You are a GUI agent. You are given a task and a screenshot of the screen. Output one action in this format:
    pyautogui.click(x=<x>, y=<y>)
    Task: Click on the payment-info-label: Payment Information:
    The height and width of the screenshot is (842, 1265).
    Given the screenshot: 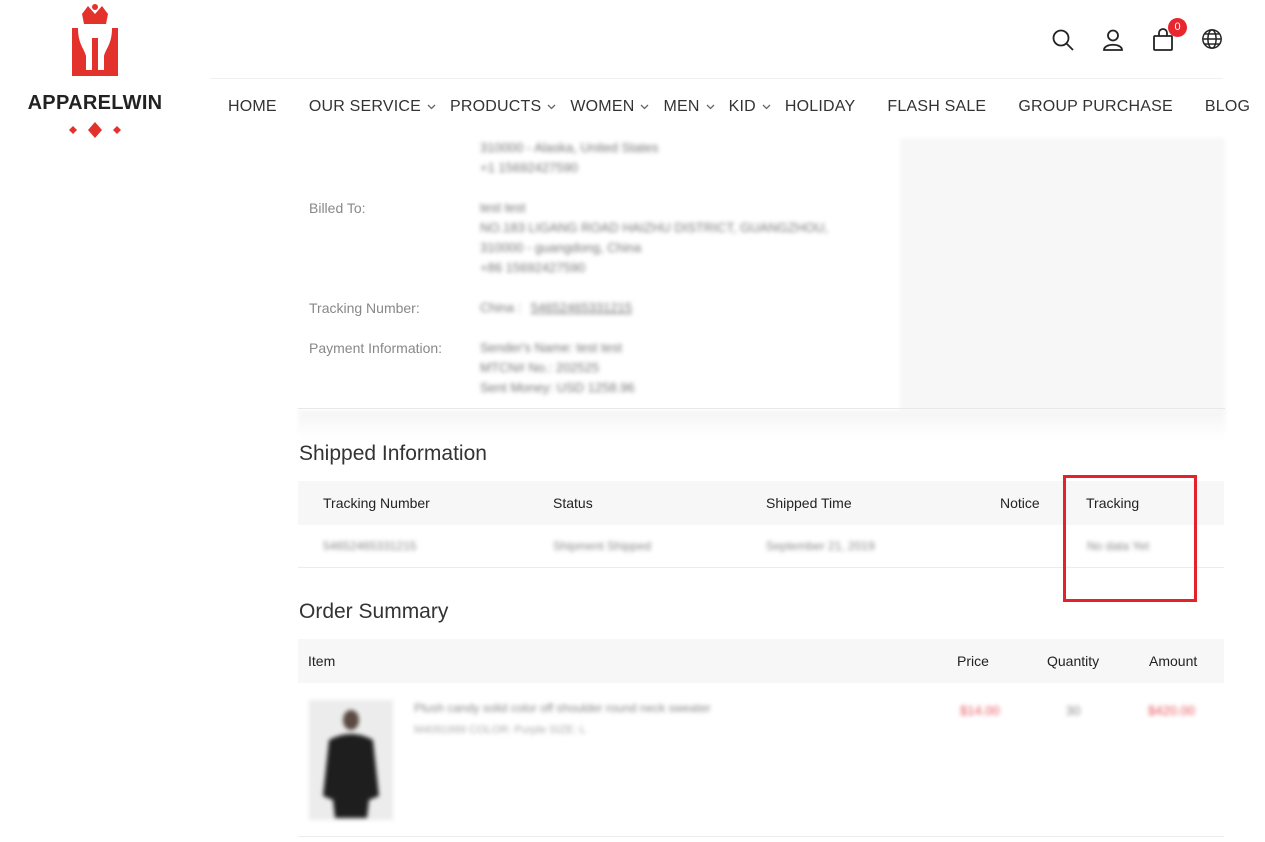 What is the action you would take?
    pyautogui.click(x=376, y=348)
    